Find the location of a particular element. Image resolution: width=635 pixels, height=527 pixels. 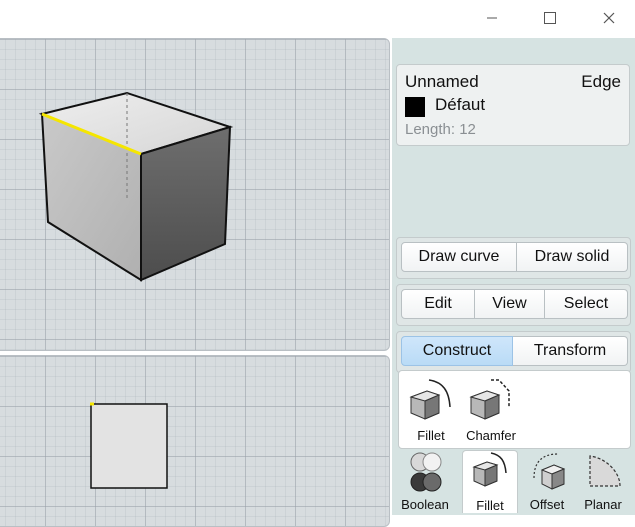

offset-icon is located at coordinates (549, 471).